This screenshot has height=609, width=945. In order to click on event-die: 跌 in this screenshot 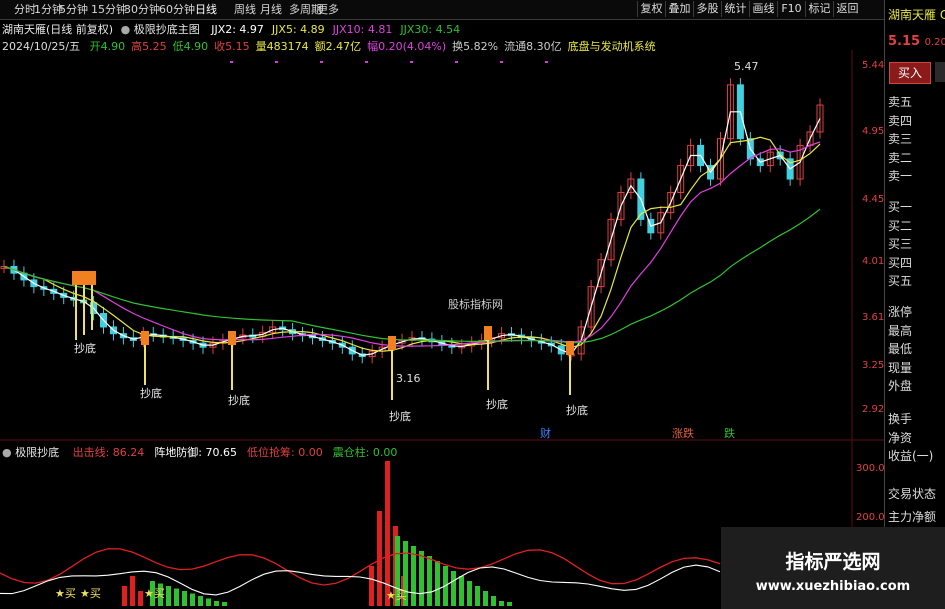, I will do `click(729, 433)`.